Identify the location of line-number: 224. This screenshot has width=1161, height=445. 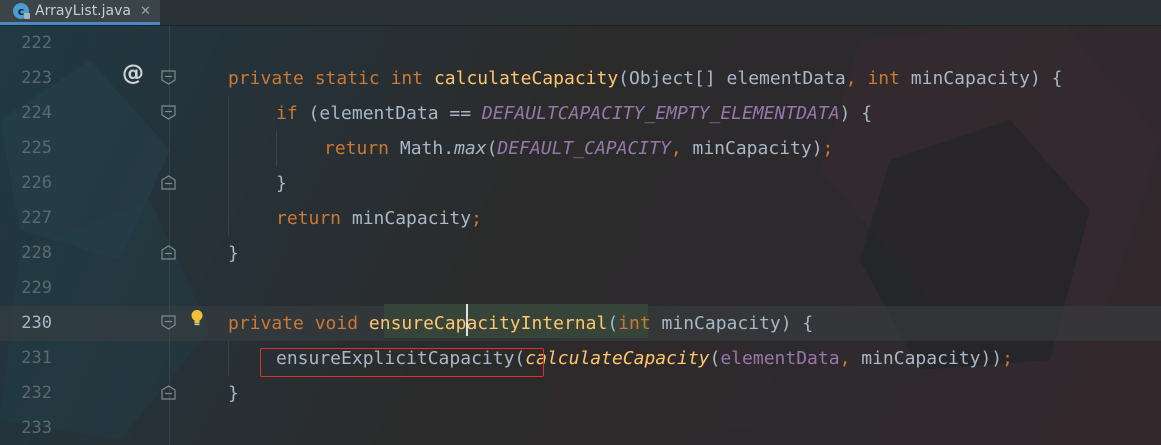
(36, 113).